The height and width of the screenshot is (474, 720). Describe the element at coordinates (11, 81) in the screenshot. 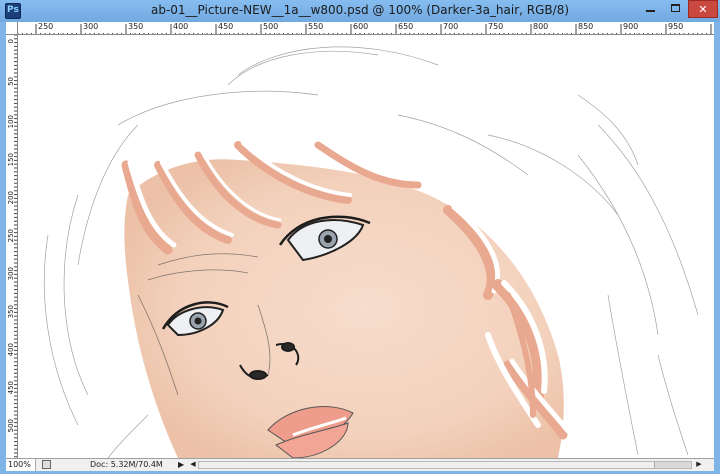

I see `ruler-label: 50` at that location.